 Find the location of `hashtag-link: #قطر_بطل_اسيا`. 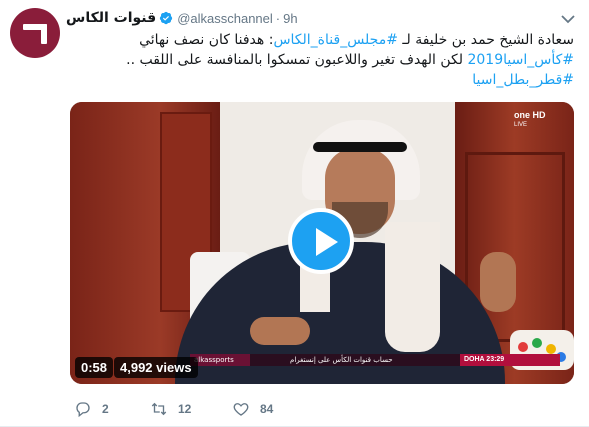

hashtag-link: #قطر_بطل_اسيا is located at coordinates (523, 80).